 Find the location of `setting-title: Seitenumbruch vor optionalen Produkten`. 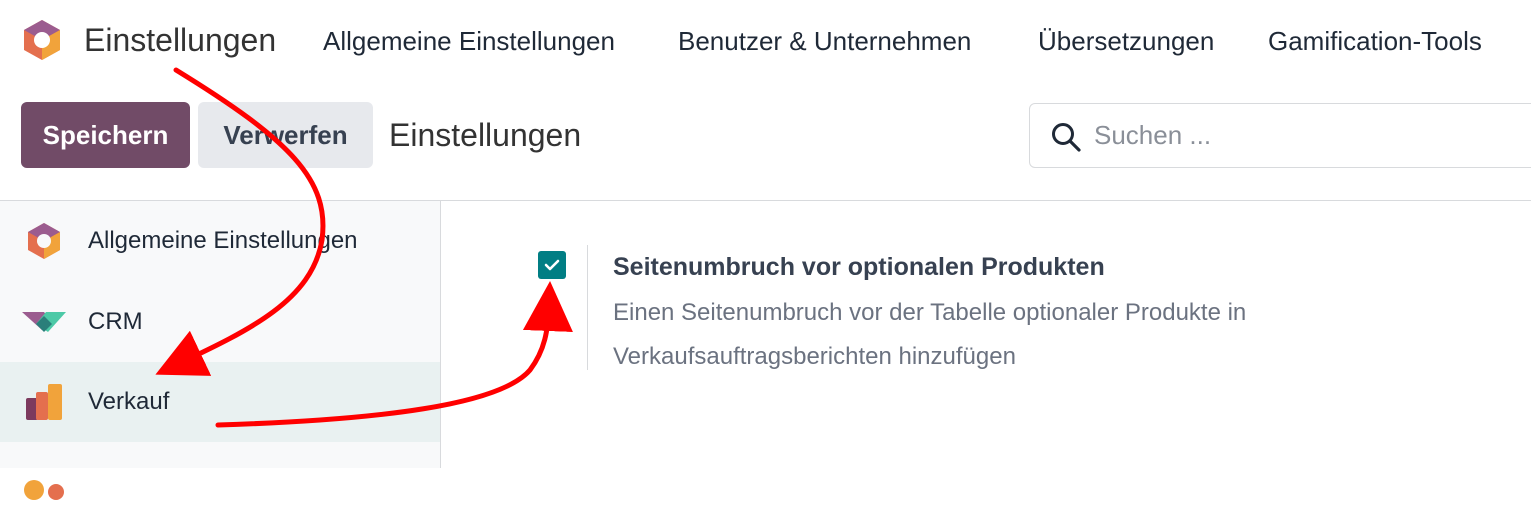

setting-title: Seitenumbruch vor optionalen Produkten is located at coordinates (859, 267).